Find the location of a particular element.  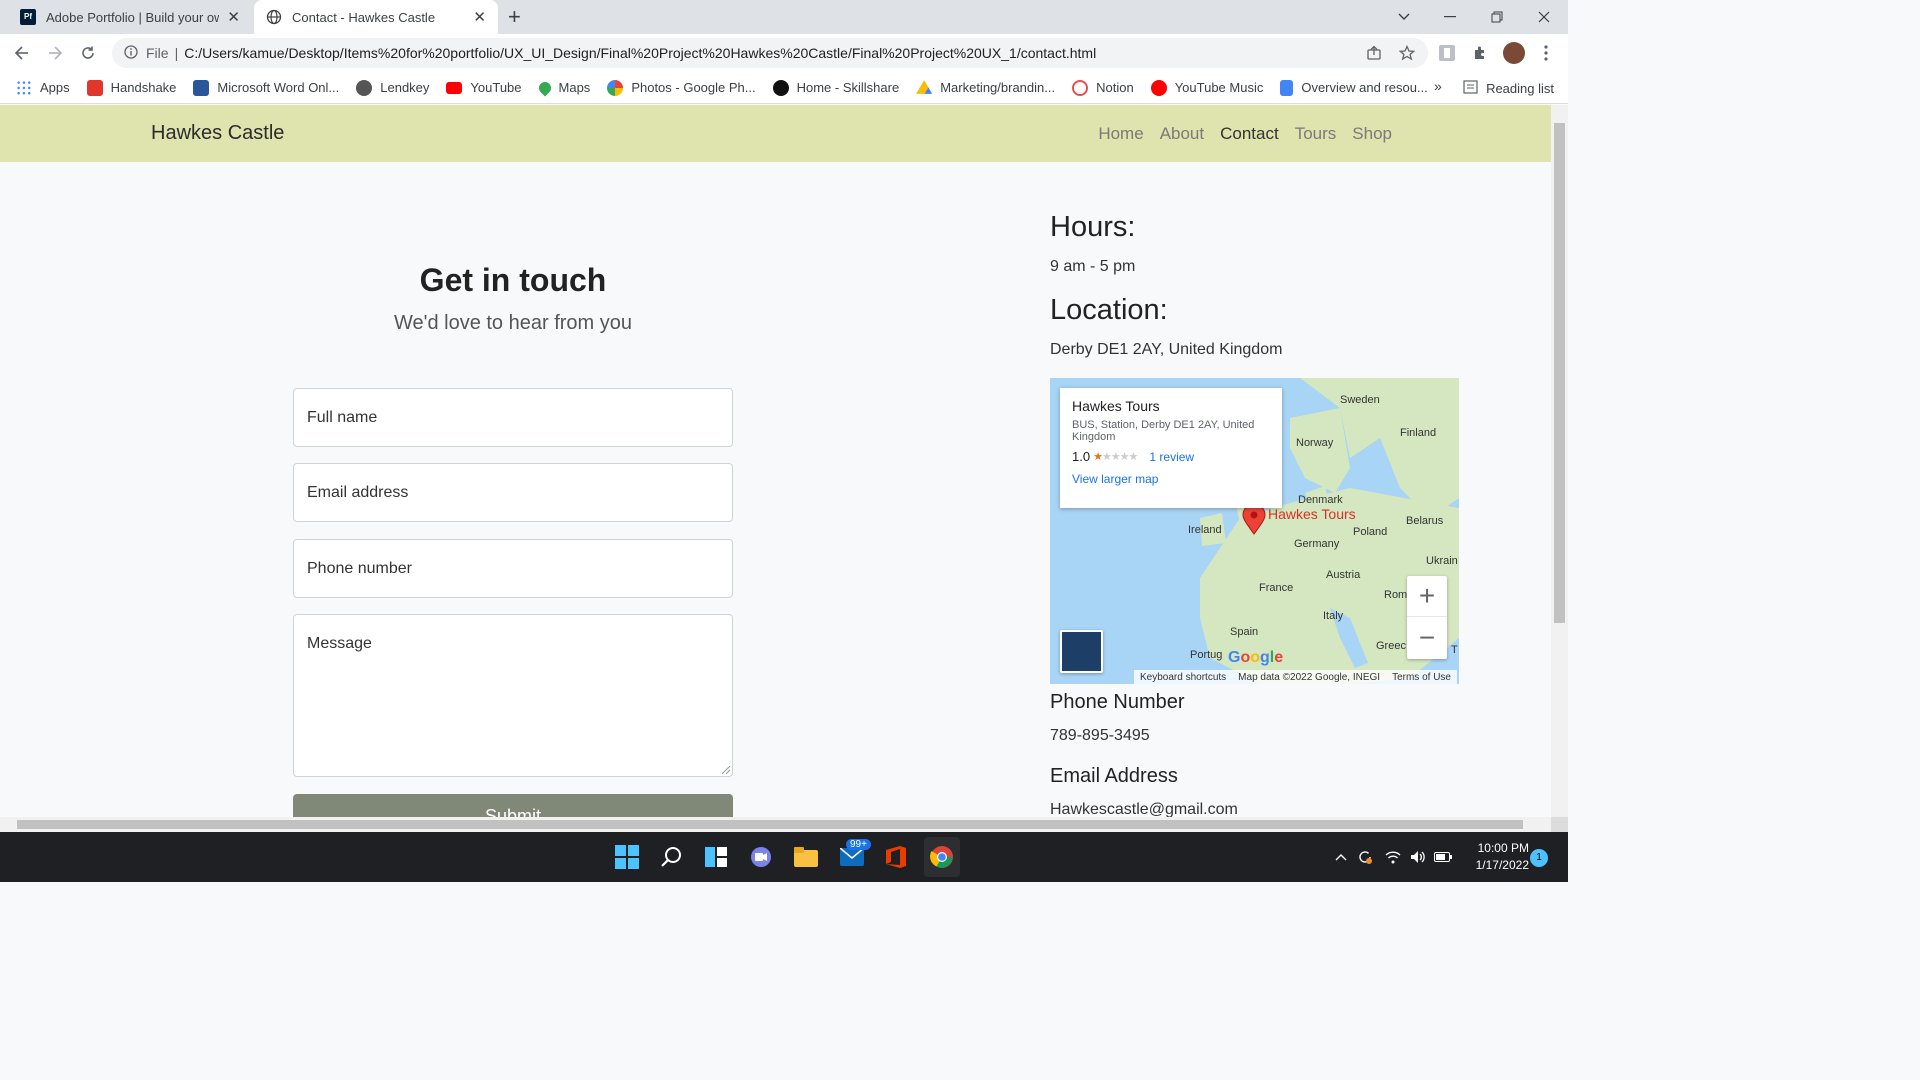

bookmark-apps: Apps is located at coordinates (43, 87).